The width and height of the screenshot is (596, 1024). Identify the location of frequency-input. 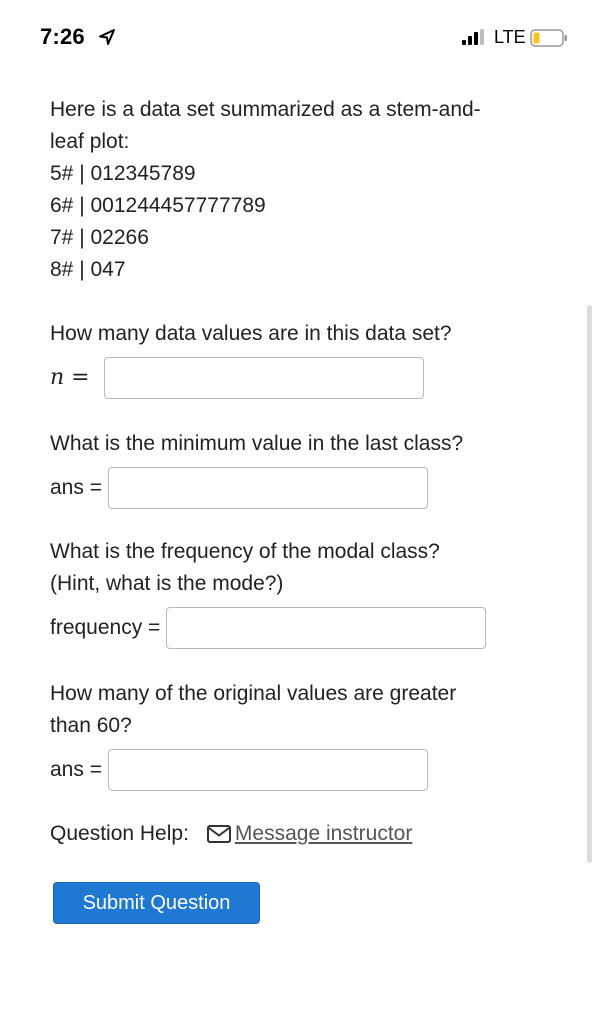
(326, 628).